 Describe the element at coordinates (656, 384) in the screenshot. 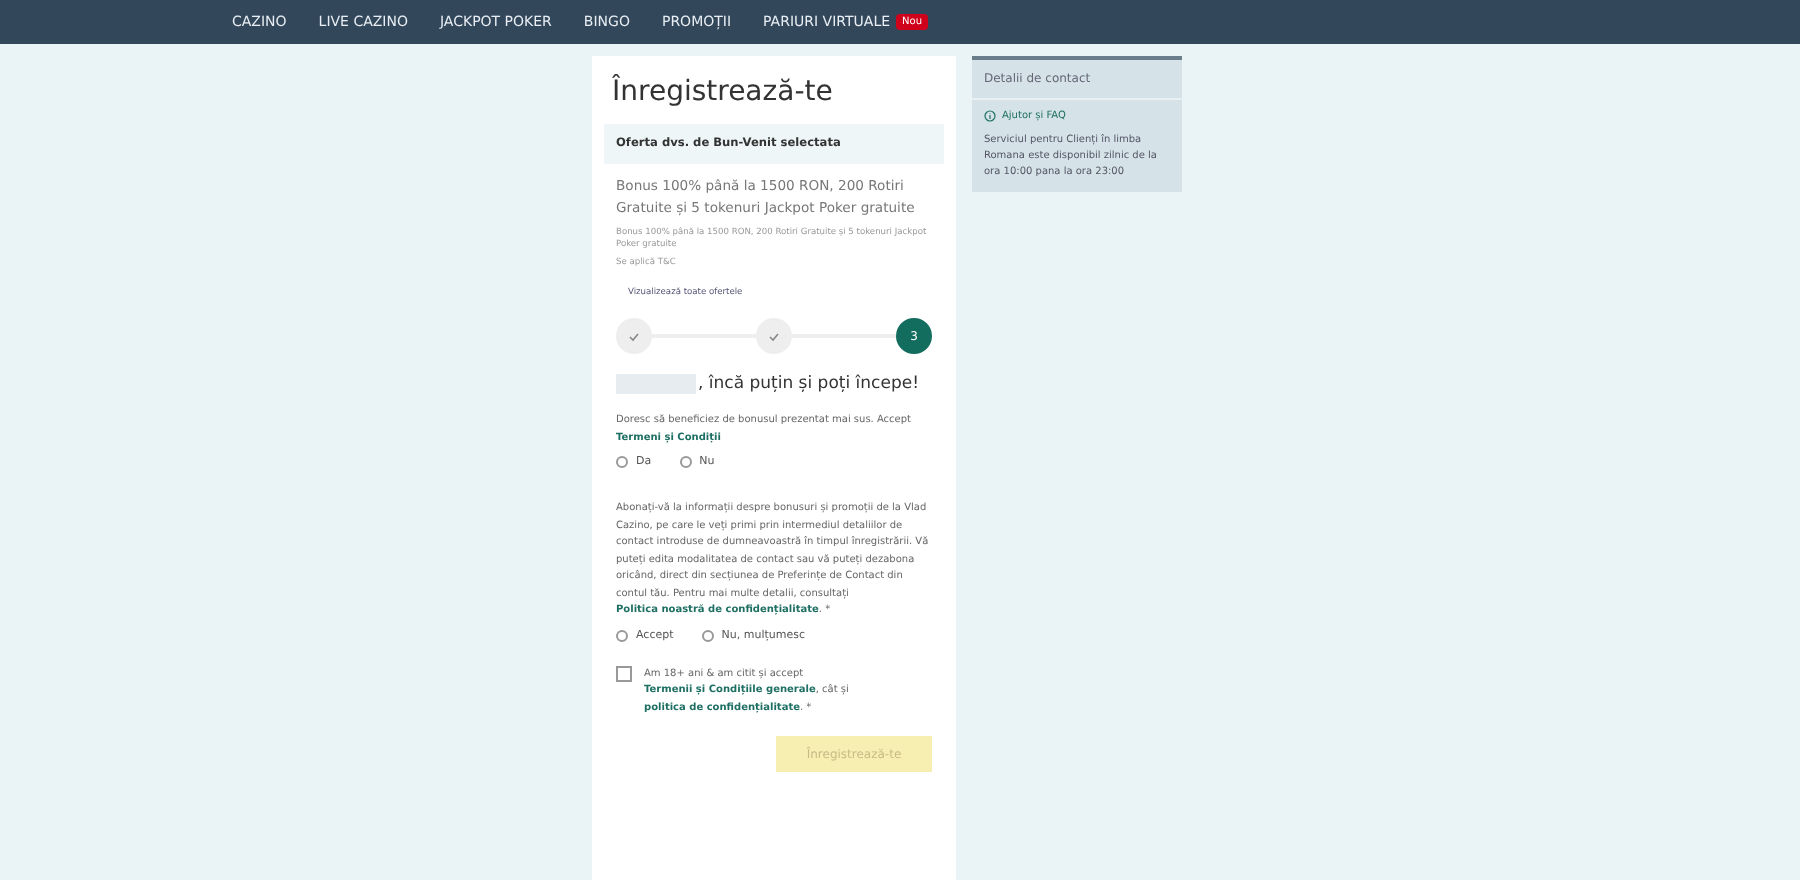

I see `blurred-name` at that location.